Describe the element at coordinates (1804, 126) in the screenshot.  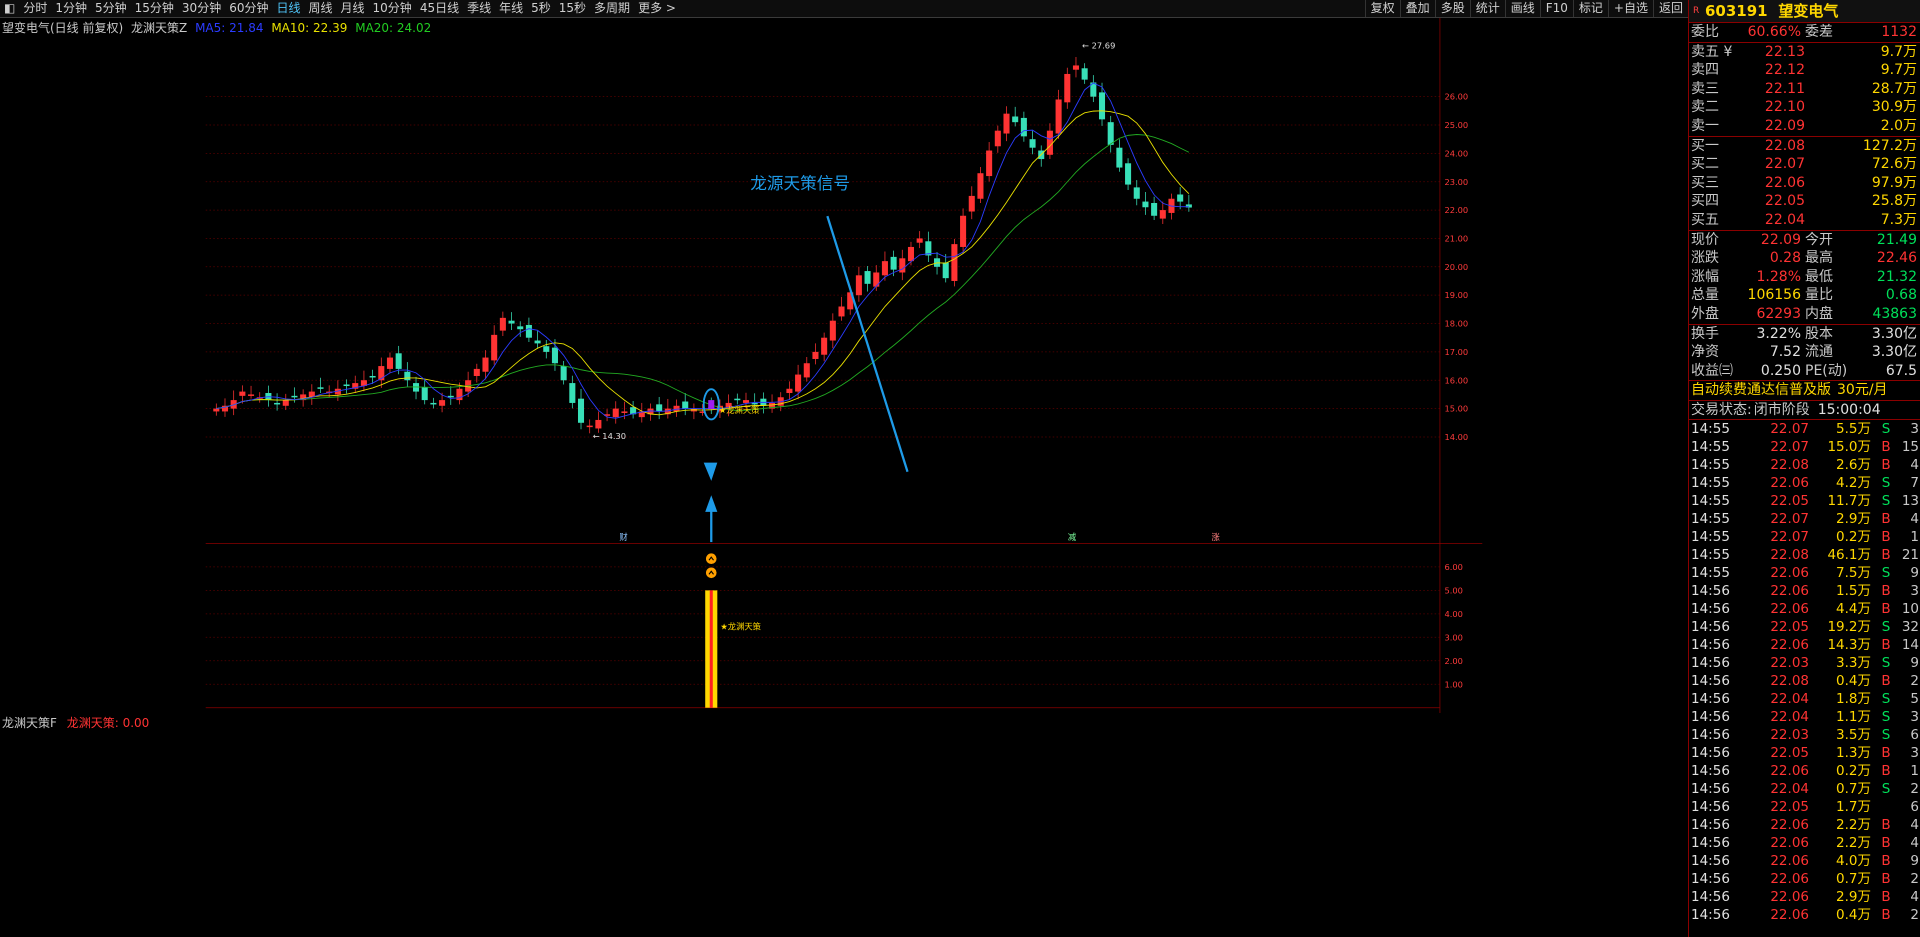
I see `ask-row: 卖一 22.09 2.0万` at that location.